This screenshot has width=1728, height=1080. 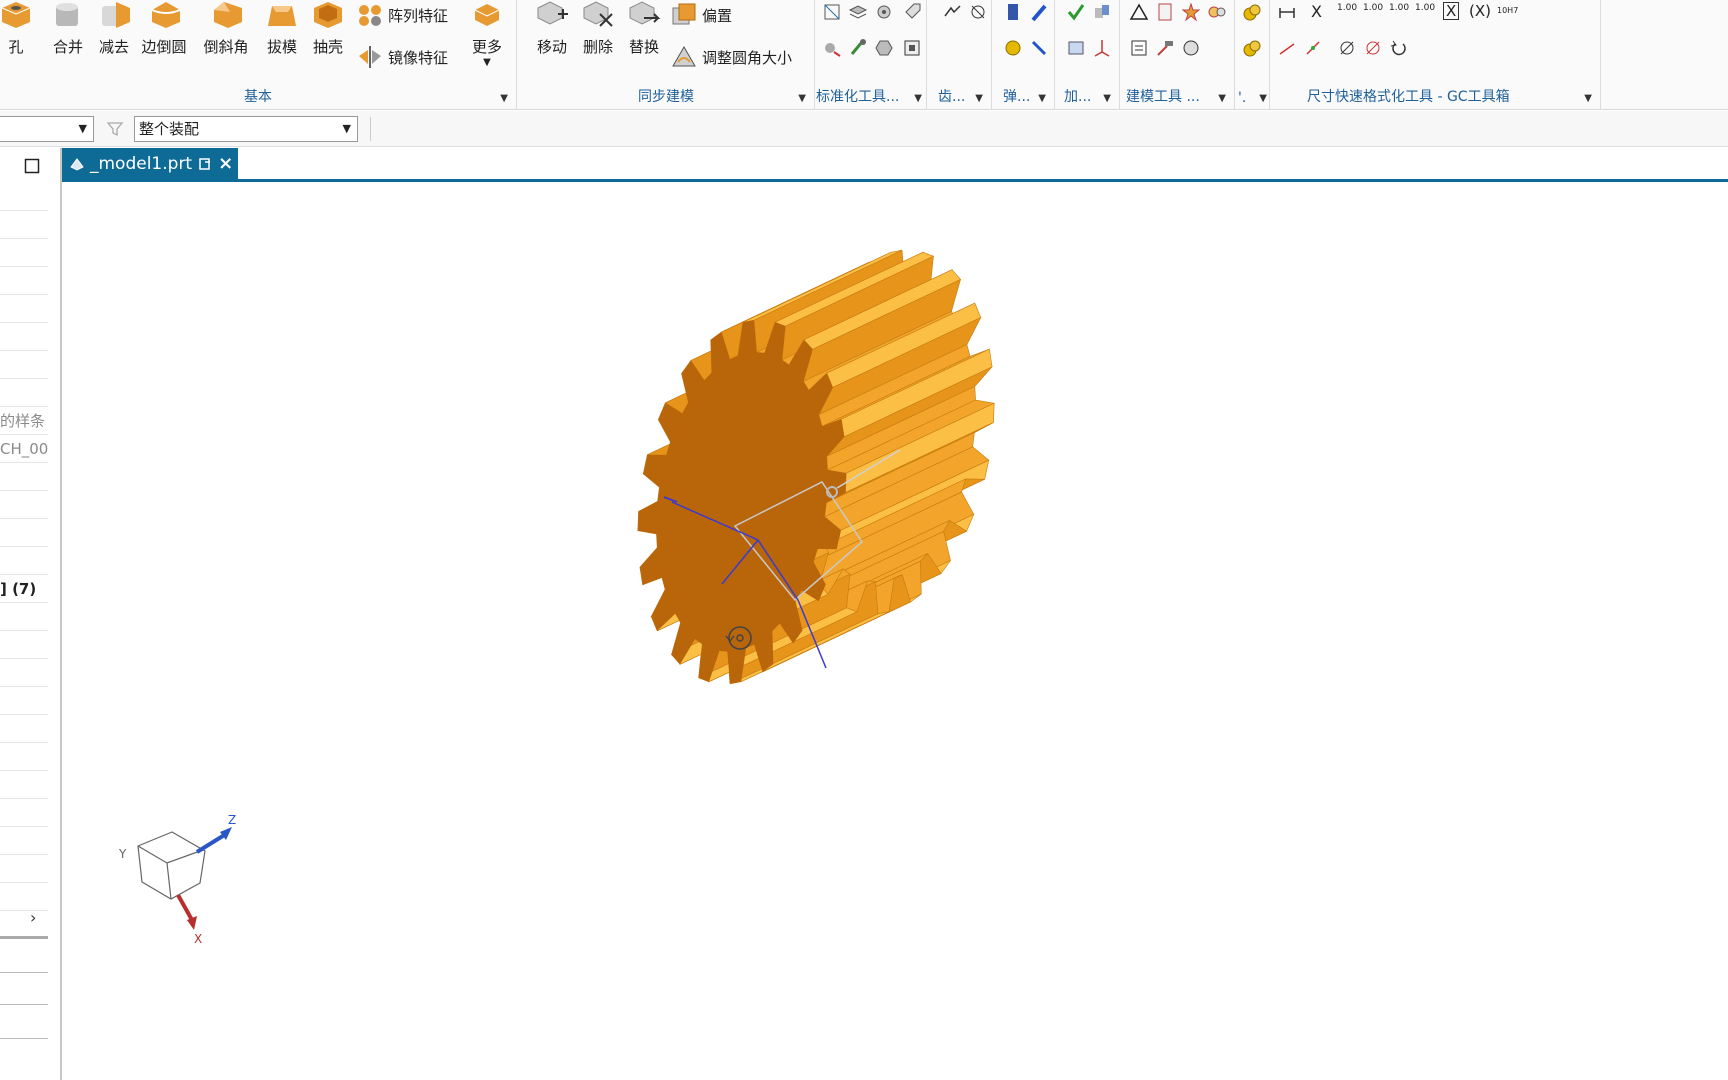 I want to click on mirror-feature-button: 镜像特征, so click(x=402, y=57).